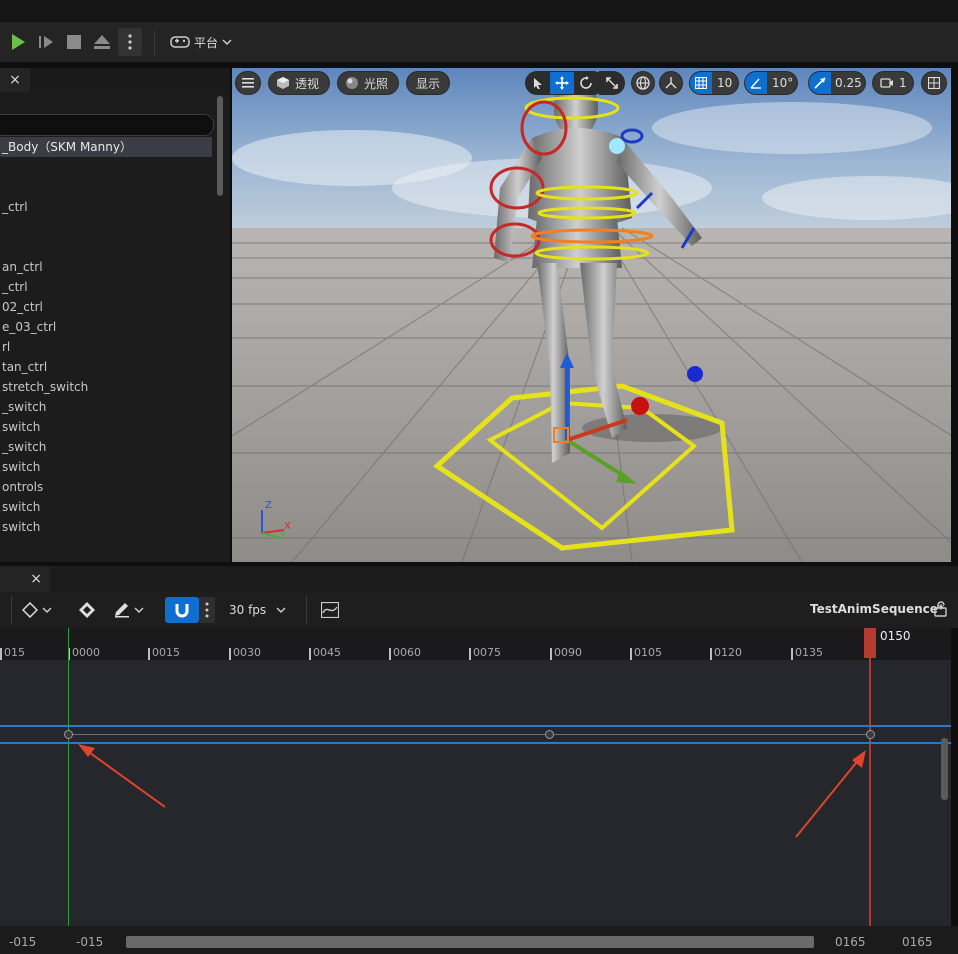  What do you see at coordinates (352, 83) in the screenshot?
I see `sphere-icon` at bounding box center [352, 83].